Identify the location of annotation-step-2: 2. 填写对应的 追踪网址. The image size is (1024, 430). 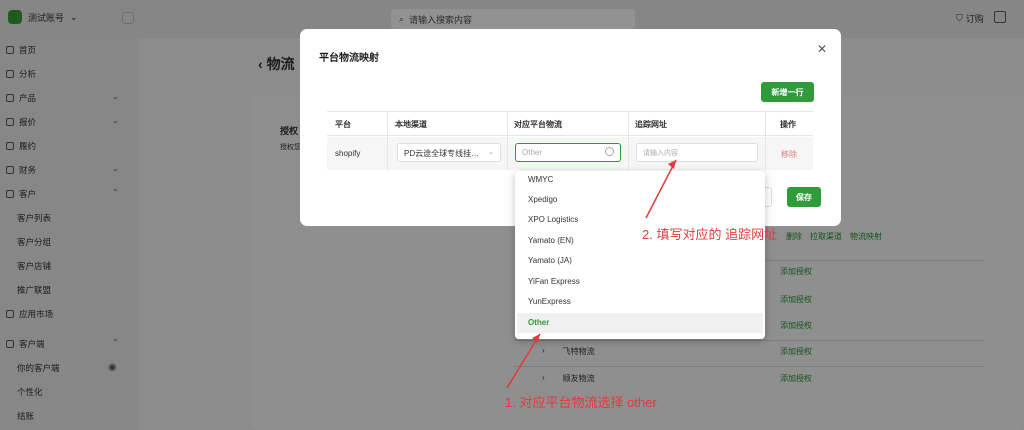
(710, 234).